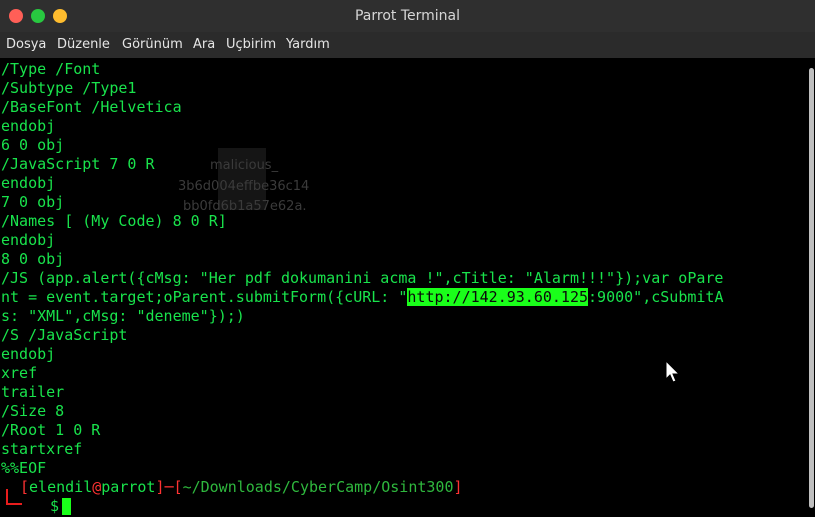 The height and width of the screenshot is (517, 815). I want to click on ghost-text-1: malicious_, so click(244, 165).